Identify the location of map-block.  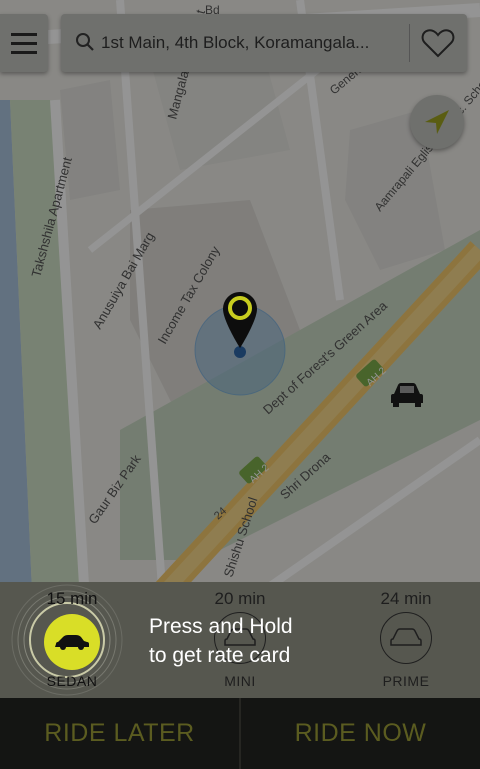
(90, 140).